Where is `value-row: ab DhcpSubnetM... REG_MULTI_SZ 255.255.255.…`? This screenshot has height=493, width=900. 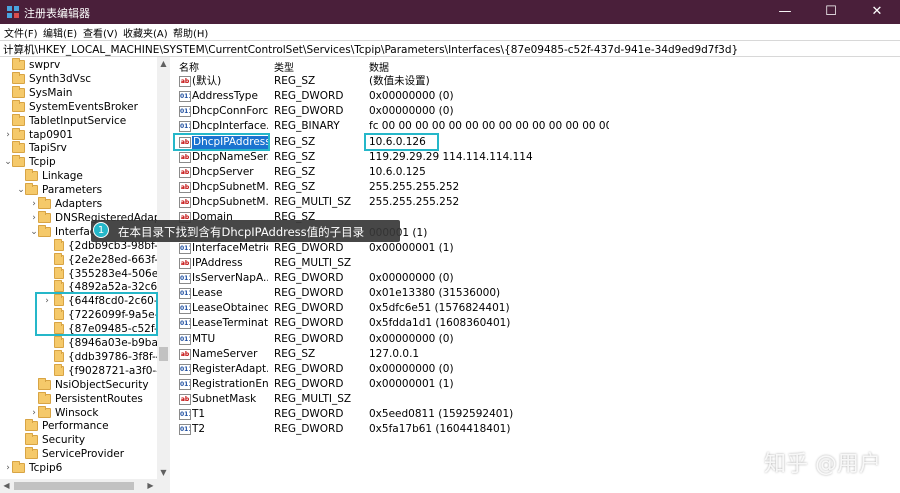
value-row: ab DhcpSubnetM... REG_MULTI_SZ 255.255.255.… is located at coordinates (535, 202).